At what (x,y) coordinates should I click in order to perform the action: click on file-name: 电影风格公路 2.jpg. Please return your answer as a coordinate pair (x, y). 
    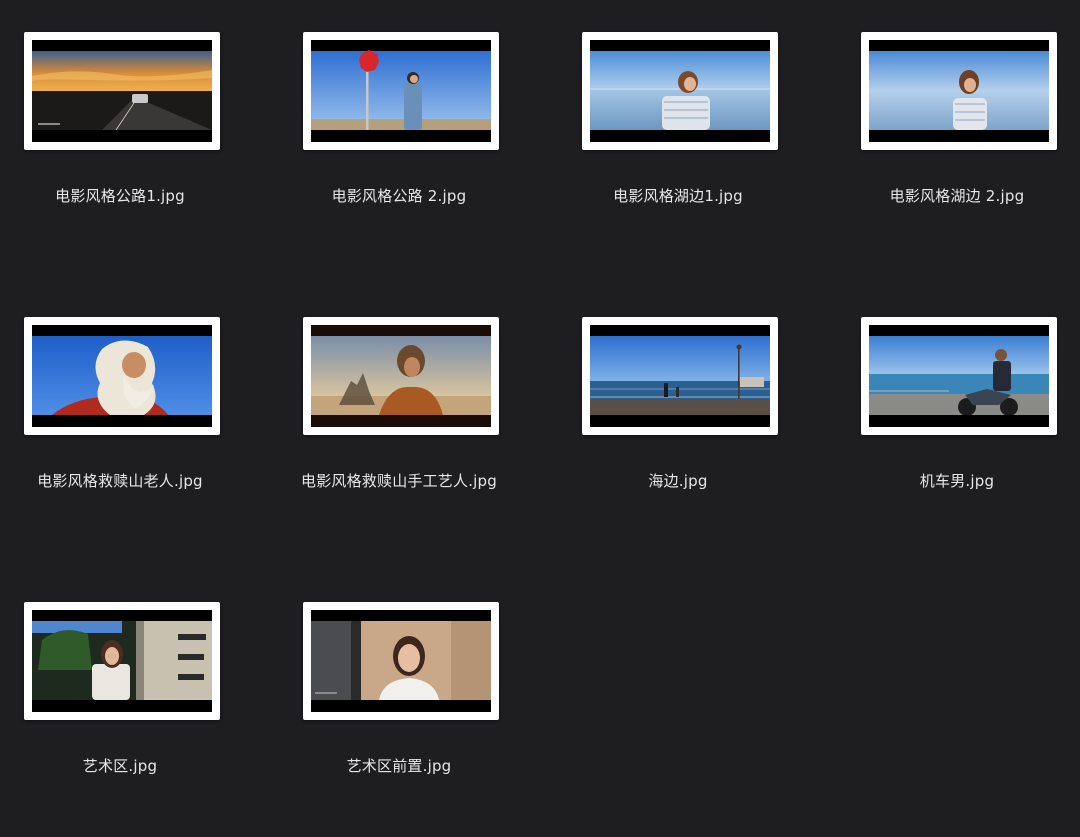
    Looking at the image, I should click on (399, 196).